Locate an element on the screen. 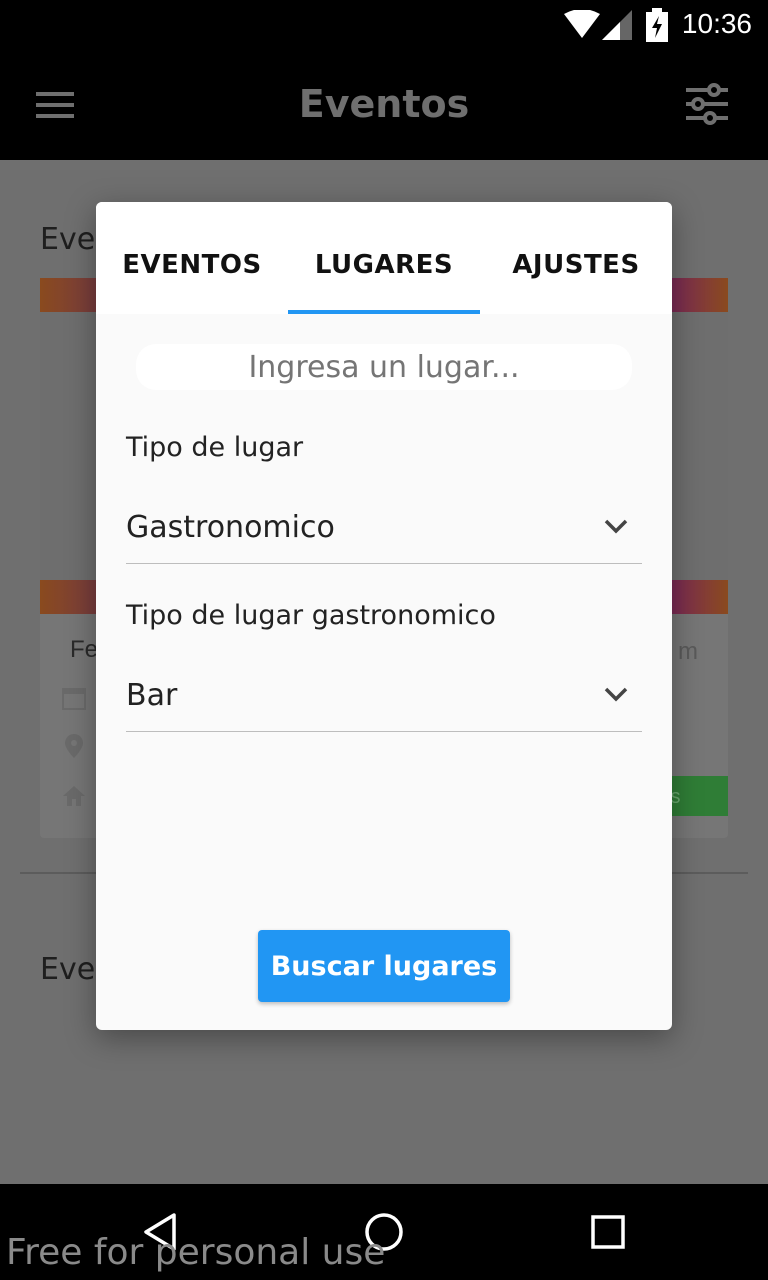 The image size is (768, 1280). gastronomic-type-value: Bar is located at coordinates (152, 695).